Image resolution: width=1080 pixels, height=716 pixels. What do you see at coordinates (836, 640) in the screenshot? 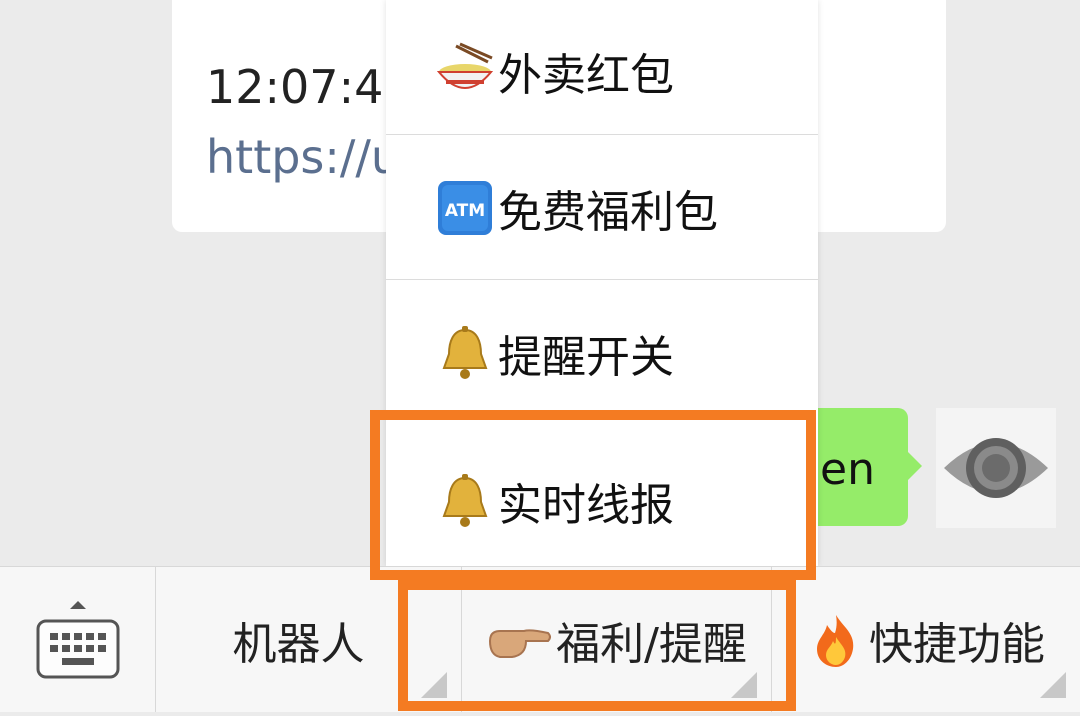
I see `fire-icon` at bounding box center [836, 640].